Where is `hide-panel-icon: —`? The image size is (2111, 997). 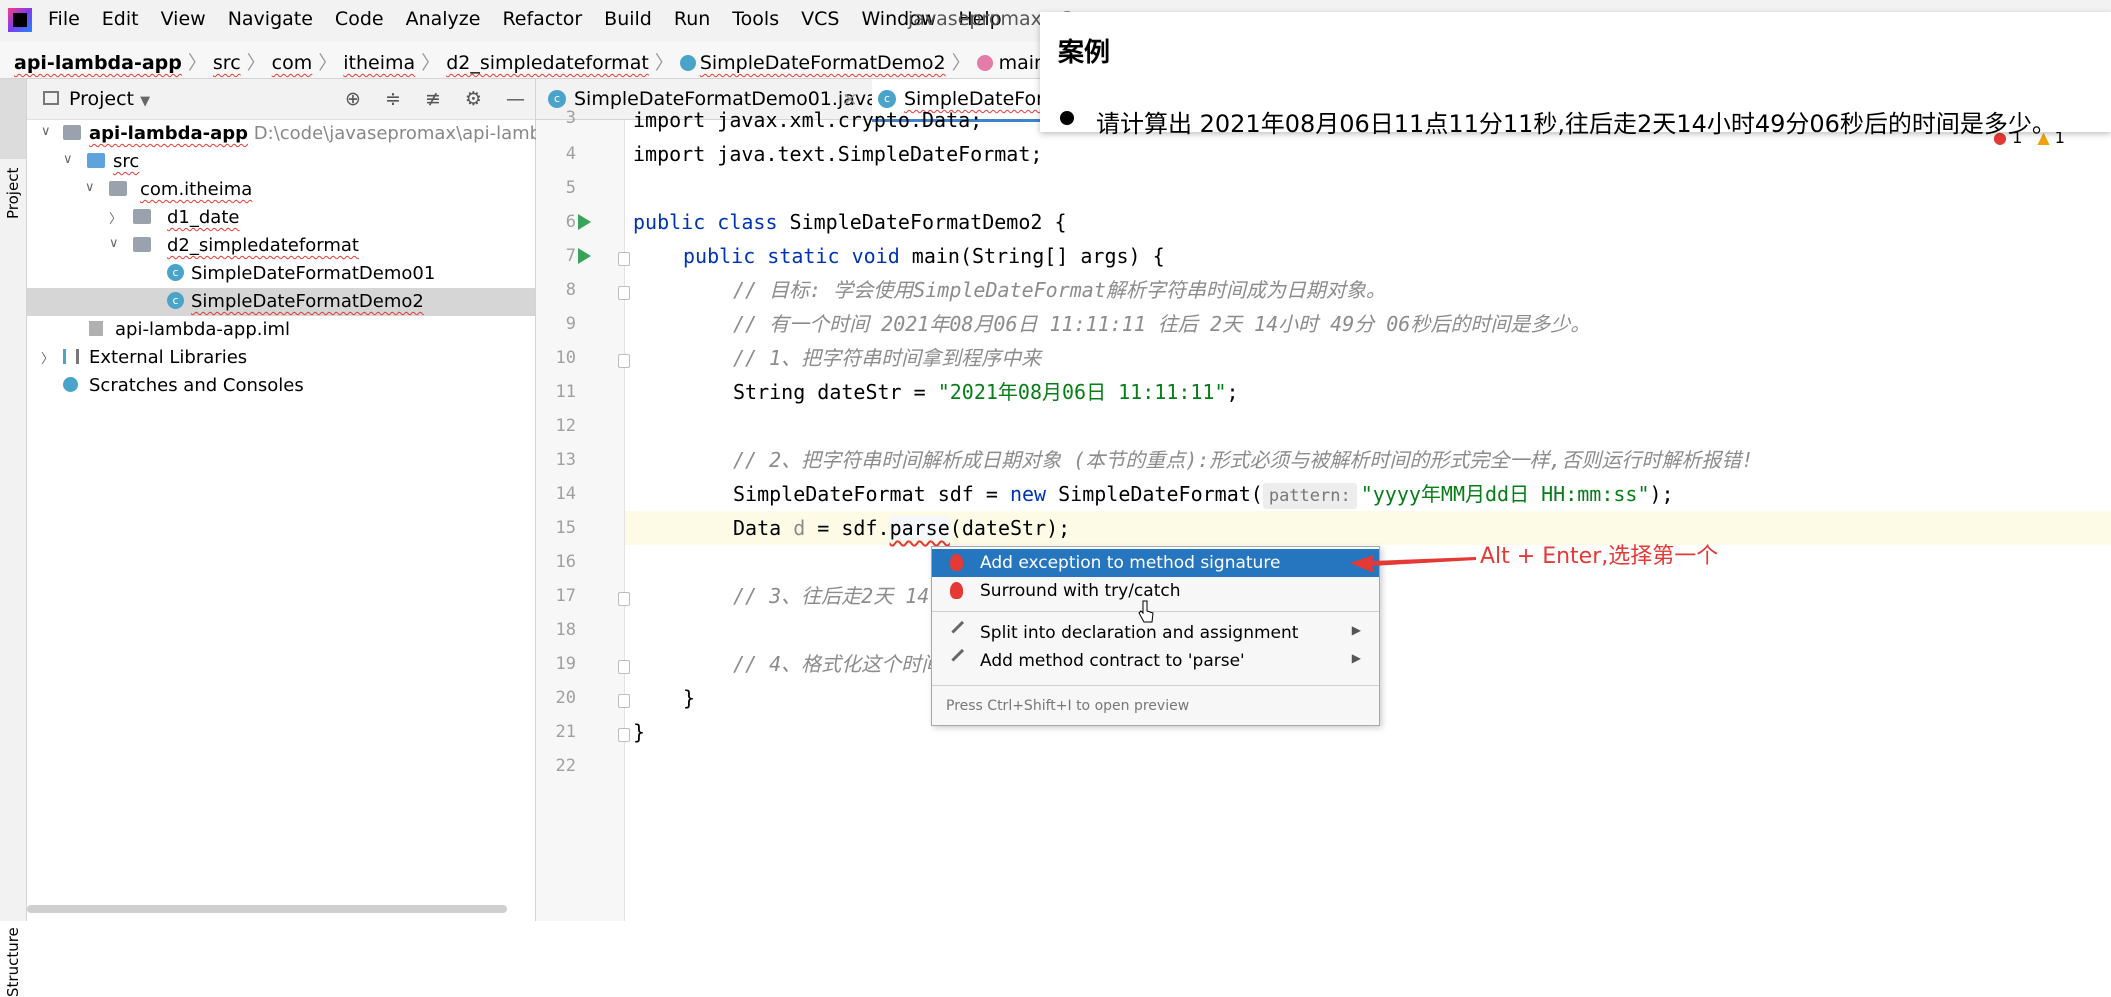 hide-panel-icon: — is located at coordinates (515, 99).